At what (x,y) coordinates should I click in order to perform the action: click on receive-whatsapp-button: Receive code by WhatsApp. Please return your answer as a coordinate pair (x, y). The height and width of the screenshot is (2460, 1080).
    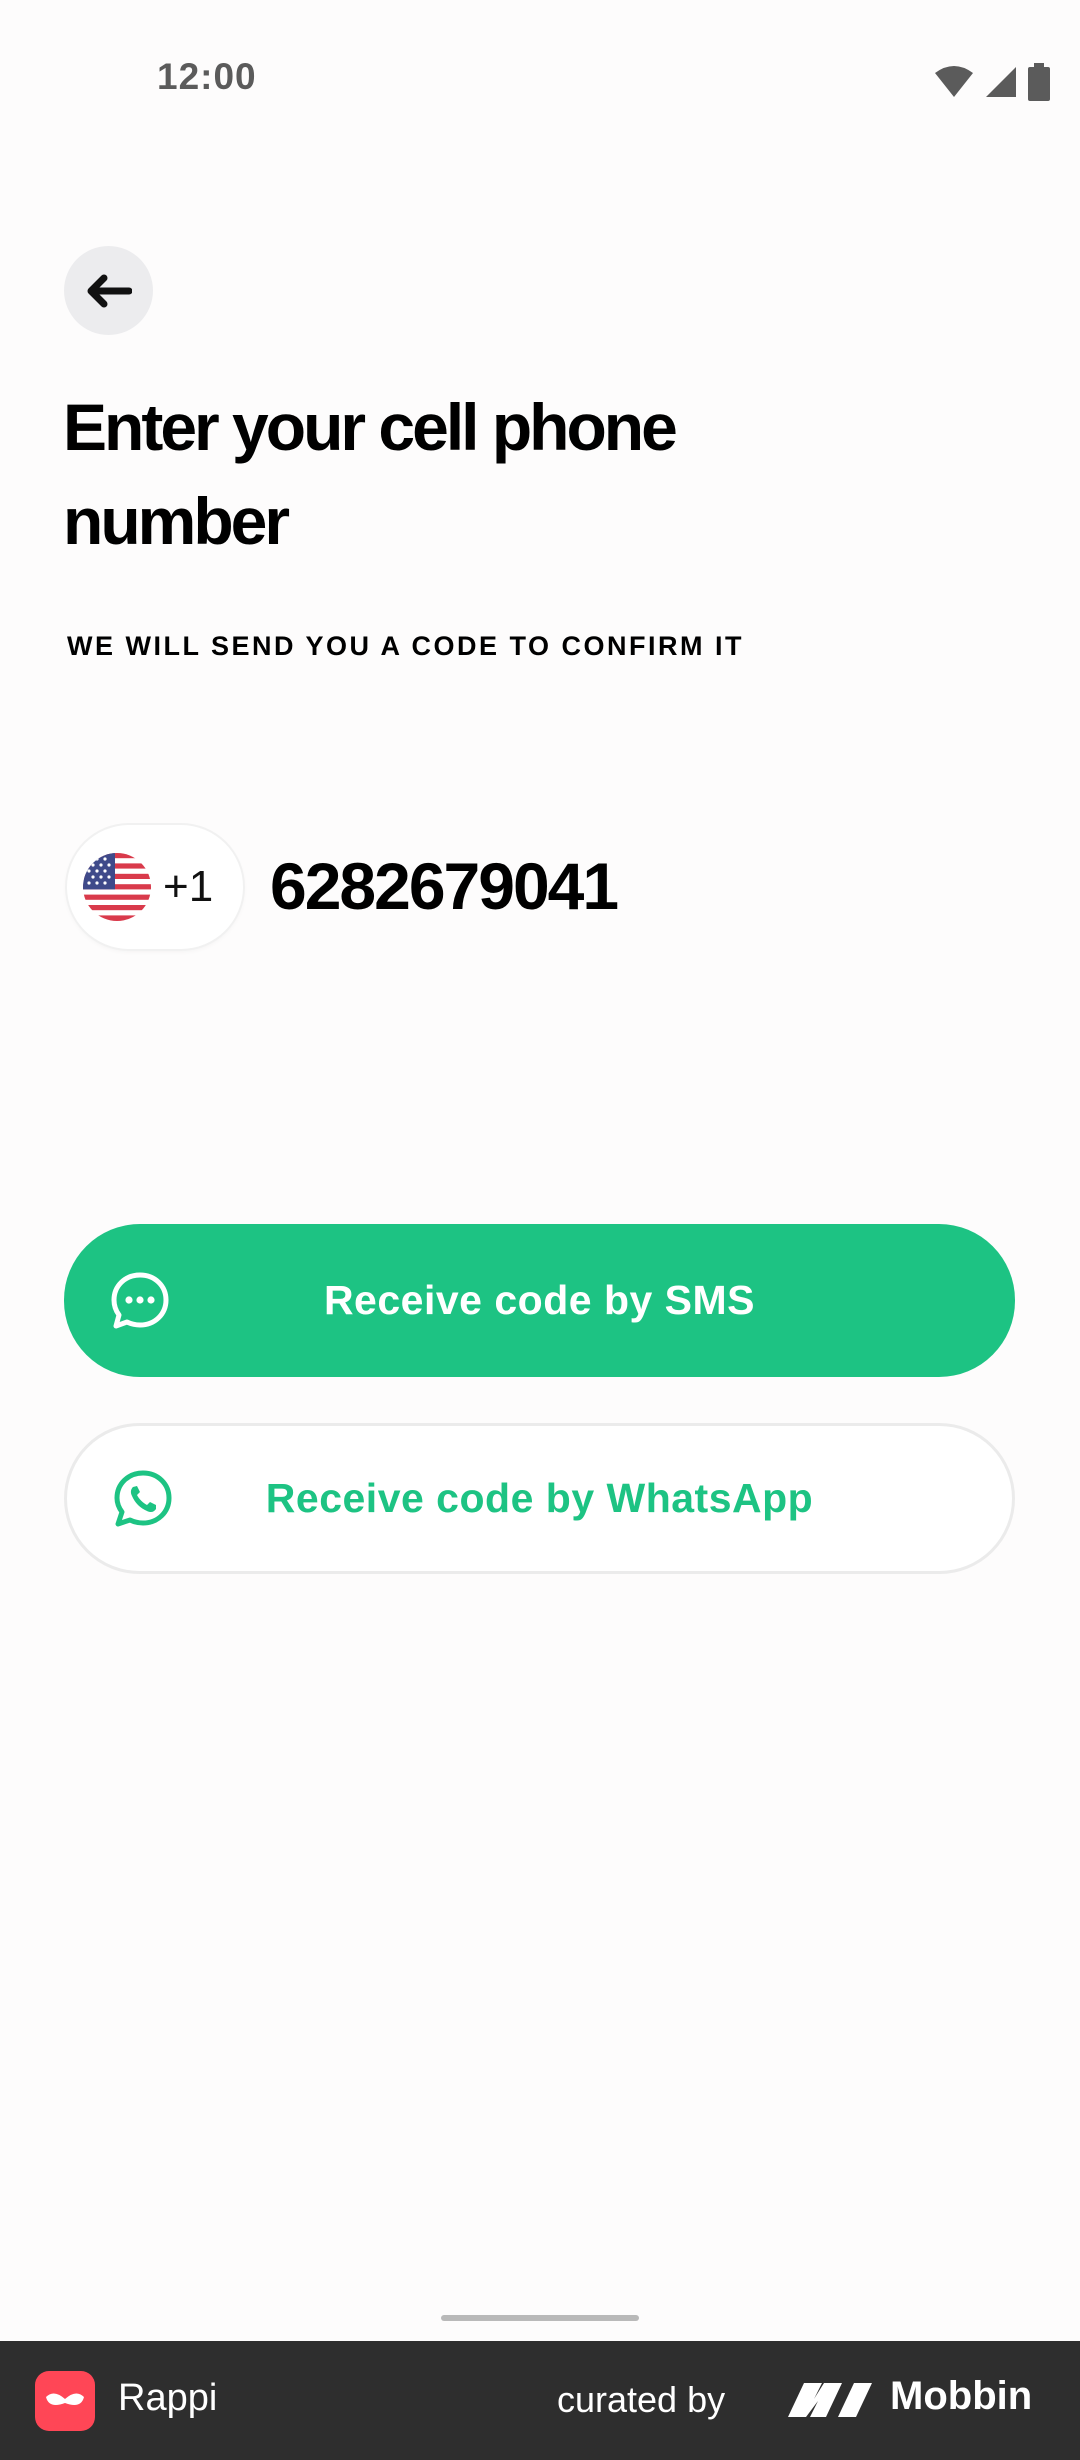
    Looking at the image, I should click on (539, 1498).